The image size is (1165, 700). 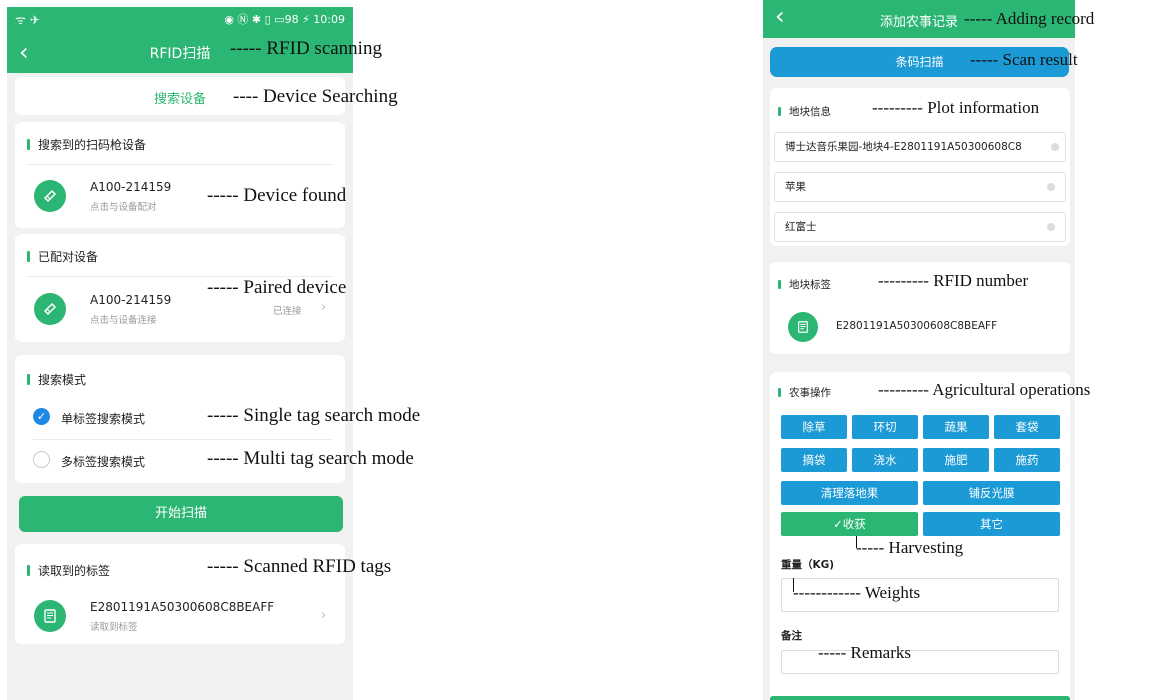 What do you see at coordinates (791, 636) in the screenshot?
I see `remarks-label: 备注` at bounding box center [791, 636].